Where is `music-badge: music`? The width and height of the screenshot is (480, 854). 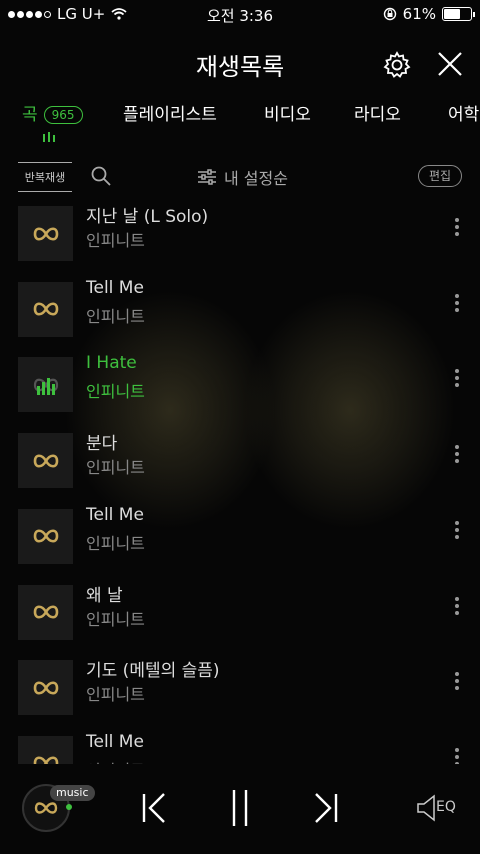
music-badge: music is located at coordinates (72, 793).